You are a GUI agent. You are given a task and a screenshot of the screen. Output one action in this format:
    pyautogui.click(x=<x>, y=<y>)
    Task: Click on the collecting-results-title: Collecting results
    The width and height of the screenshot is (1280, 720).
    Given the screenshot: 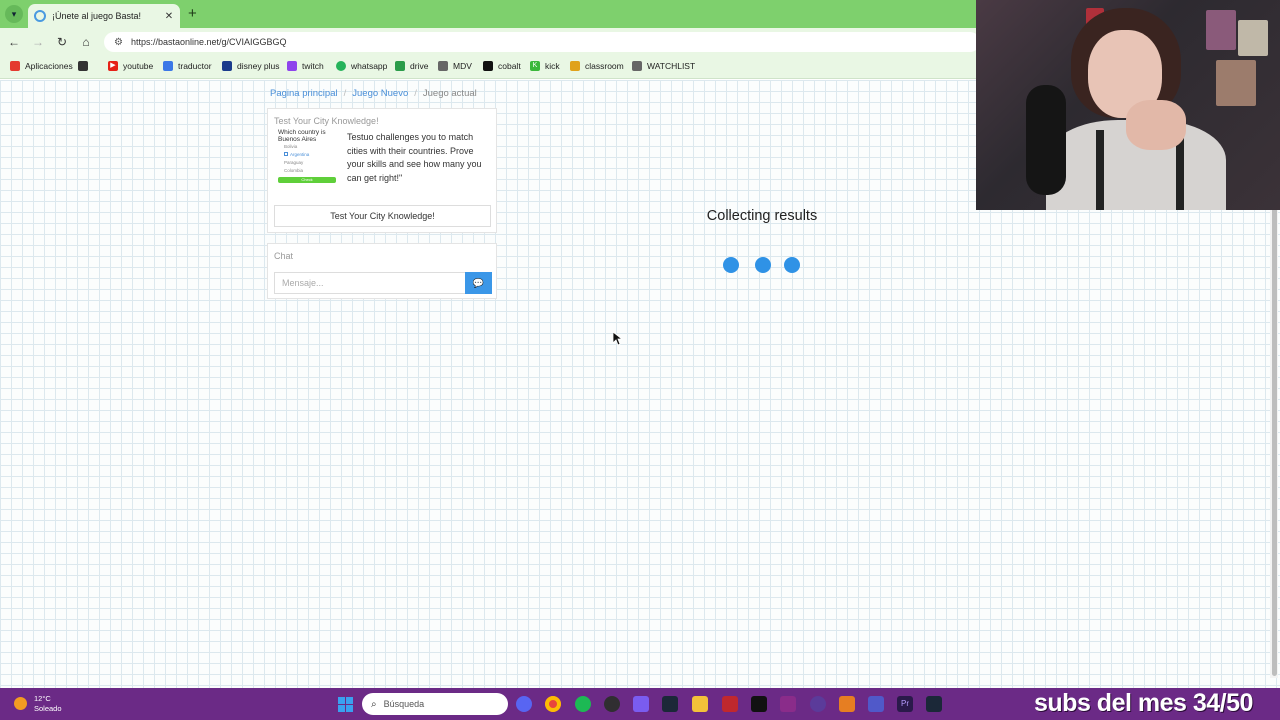 What is the action you would take?
    pyautogui.click(x=762, y=216)
    